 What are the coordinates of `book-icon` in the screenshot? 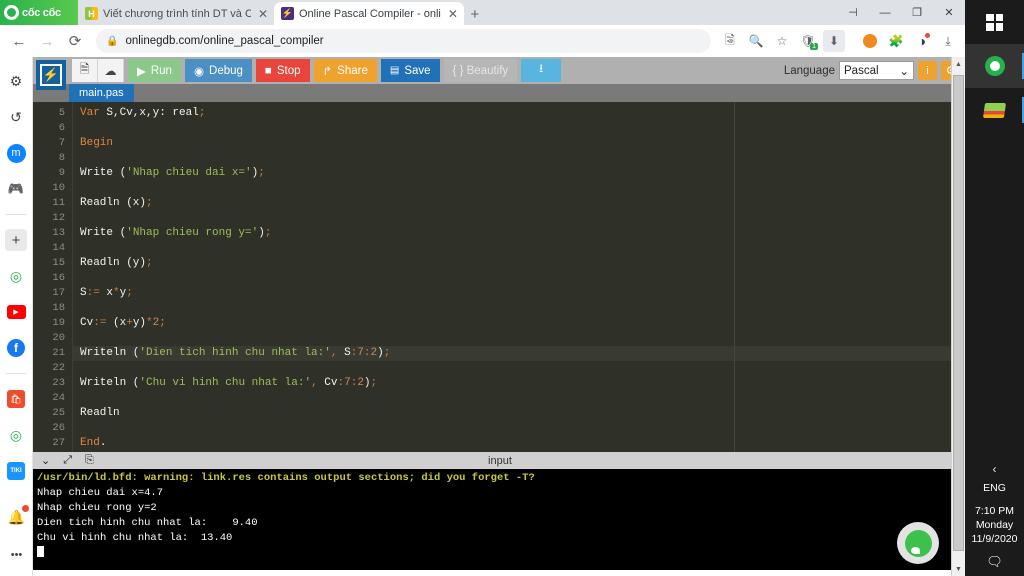 It's located at (994, 110).